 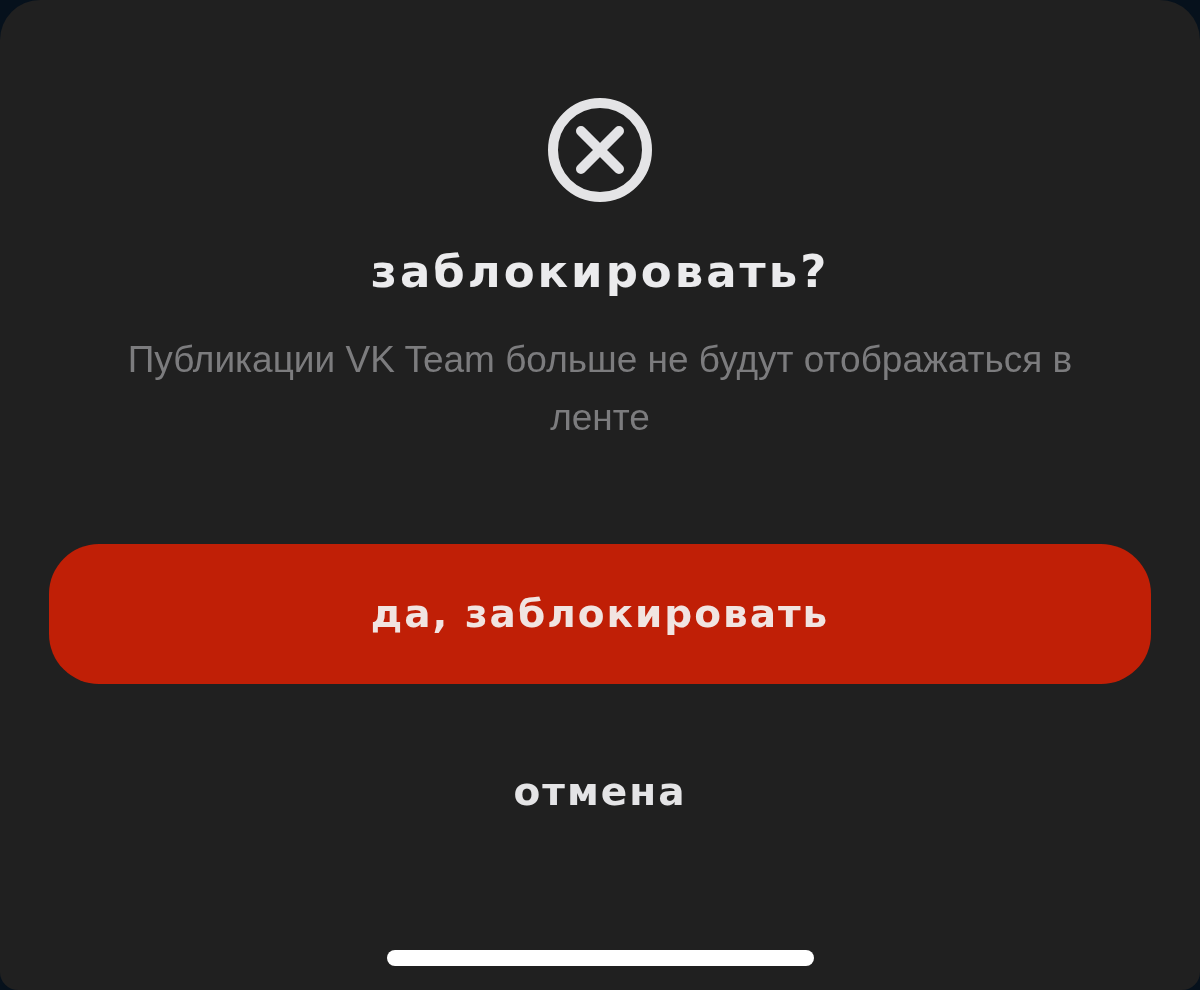 What do you see at coordinates (600, 272) in the screenshot?
I see `dialog-title: заблокировать?` at bounding box center [600, 272].